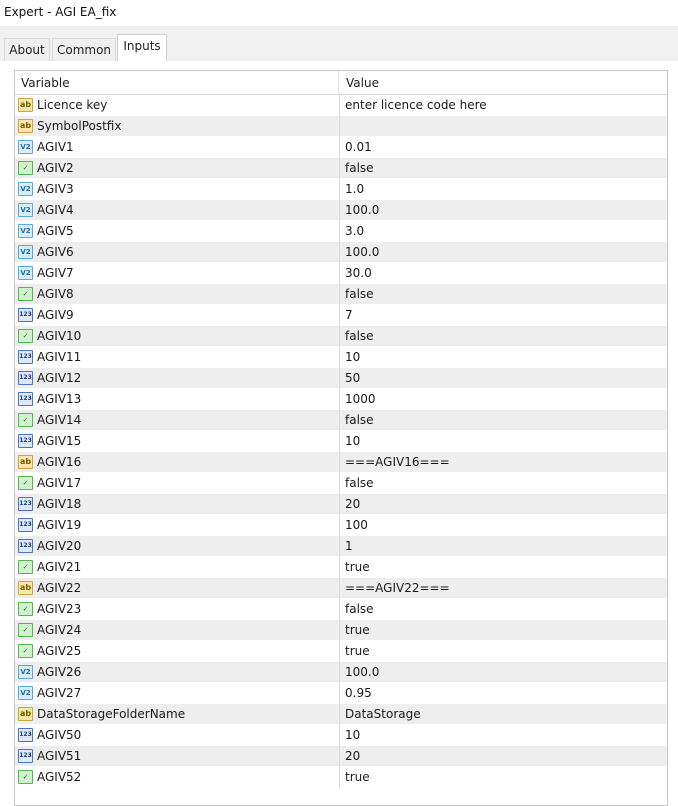 The width and height of the screenshot is (678, 806). I want to click on input-row: ✓ AGIV2 false, so click(341, 168).